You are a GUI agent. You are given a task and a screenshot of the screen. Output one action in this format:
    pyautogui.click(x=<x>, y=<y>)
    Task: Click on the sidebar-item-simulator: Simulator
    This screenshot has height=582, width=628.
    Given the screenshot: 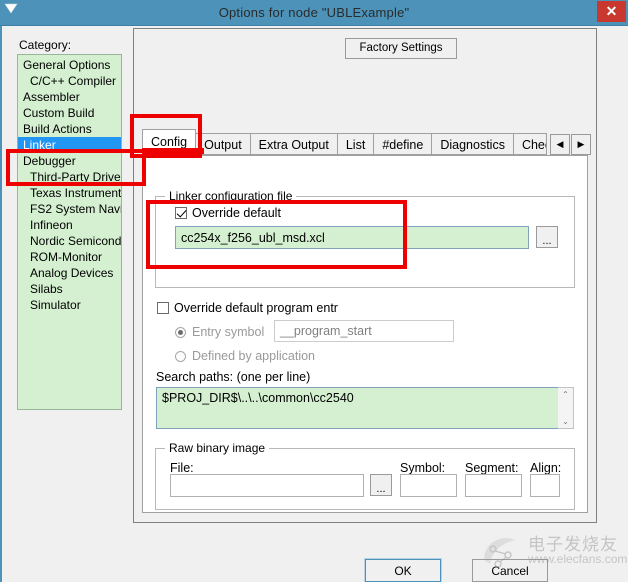 What is the action you would take?
    pyautogui.click(x=69, y=305)
    